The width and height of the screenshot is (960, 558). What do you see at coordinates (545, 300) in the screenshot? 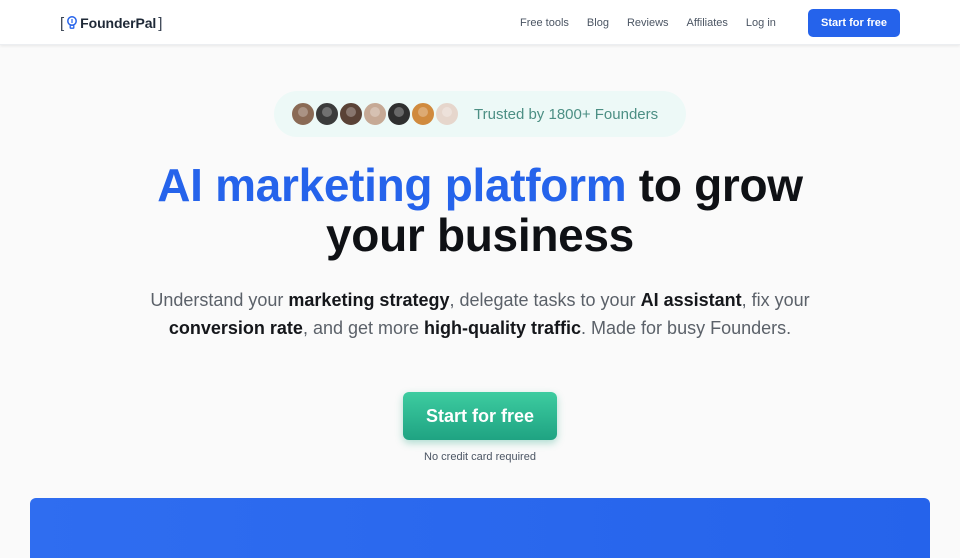
I see `sub-text-2: , delegate tasks to your` at bounding box center [545, 300].